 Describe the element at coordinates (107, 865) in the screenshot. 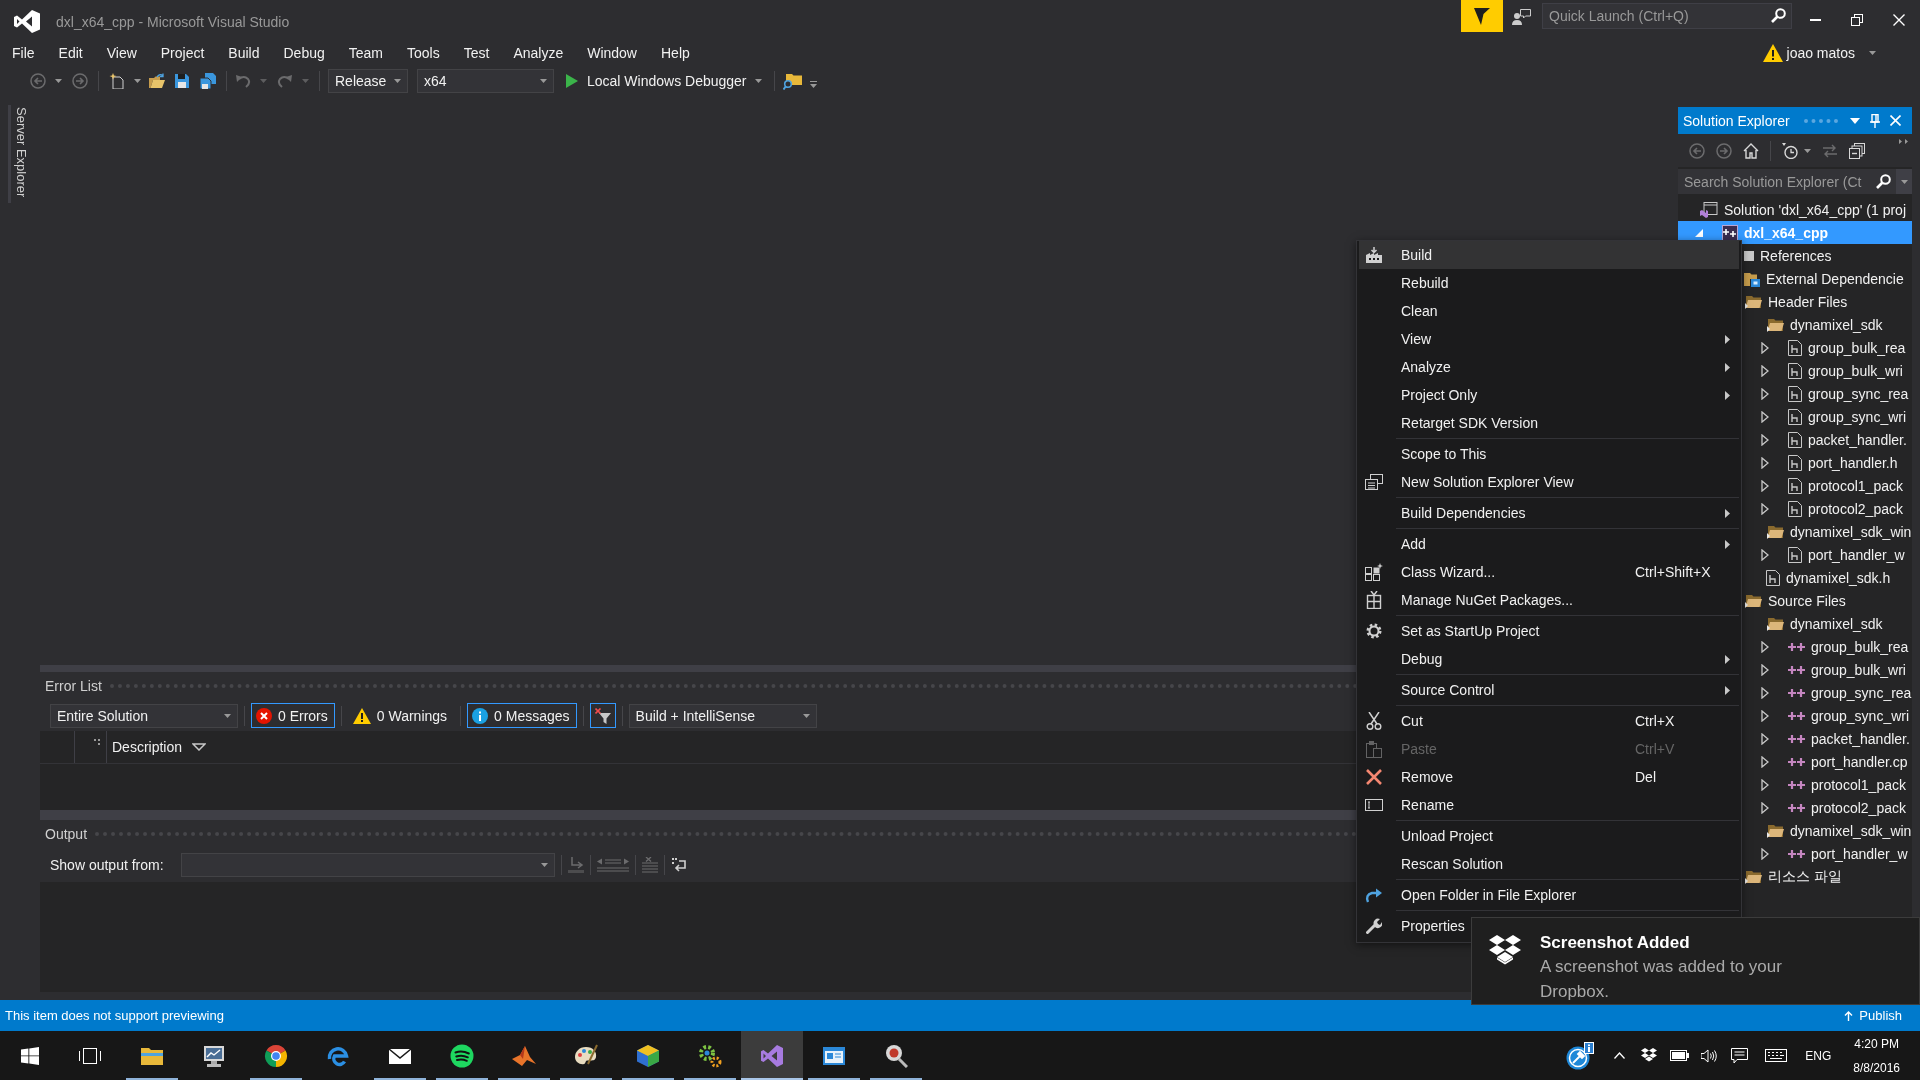

I see `field-label: Show output from:` at that location.